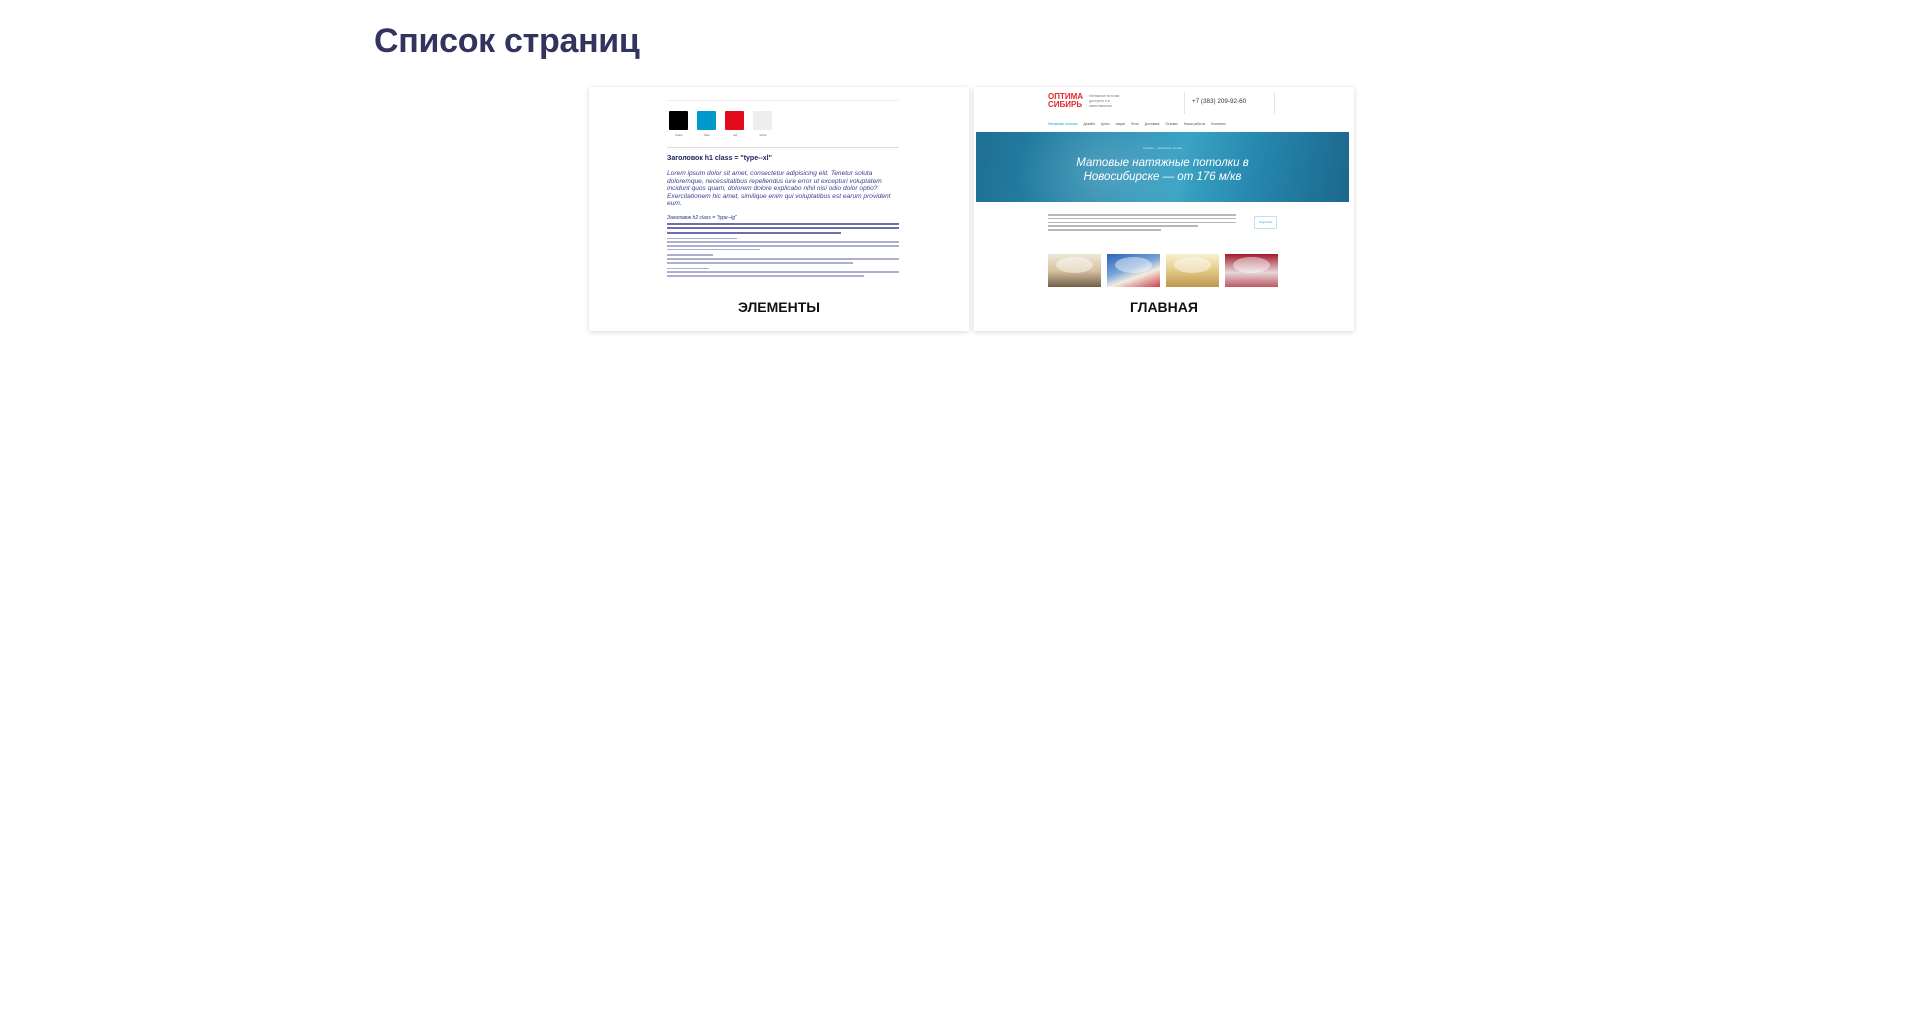  I want to click on preview-text-block, so click(783, 251).